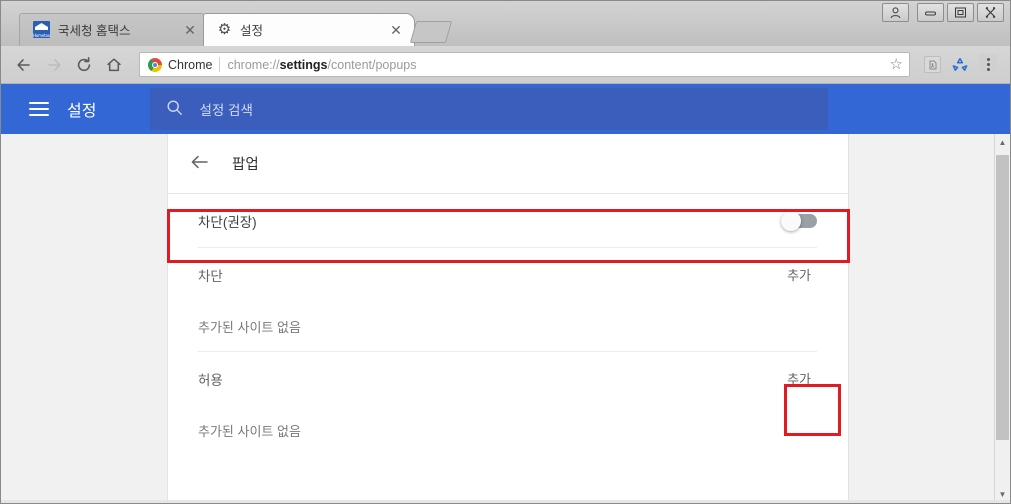 The width and height of the screenshot is (1011, 504). I want to click on block-toggle-switch, so click(799, 220).